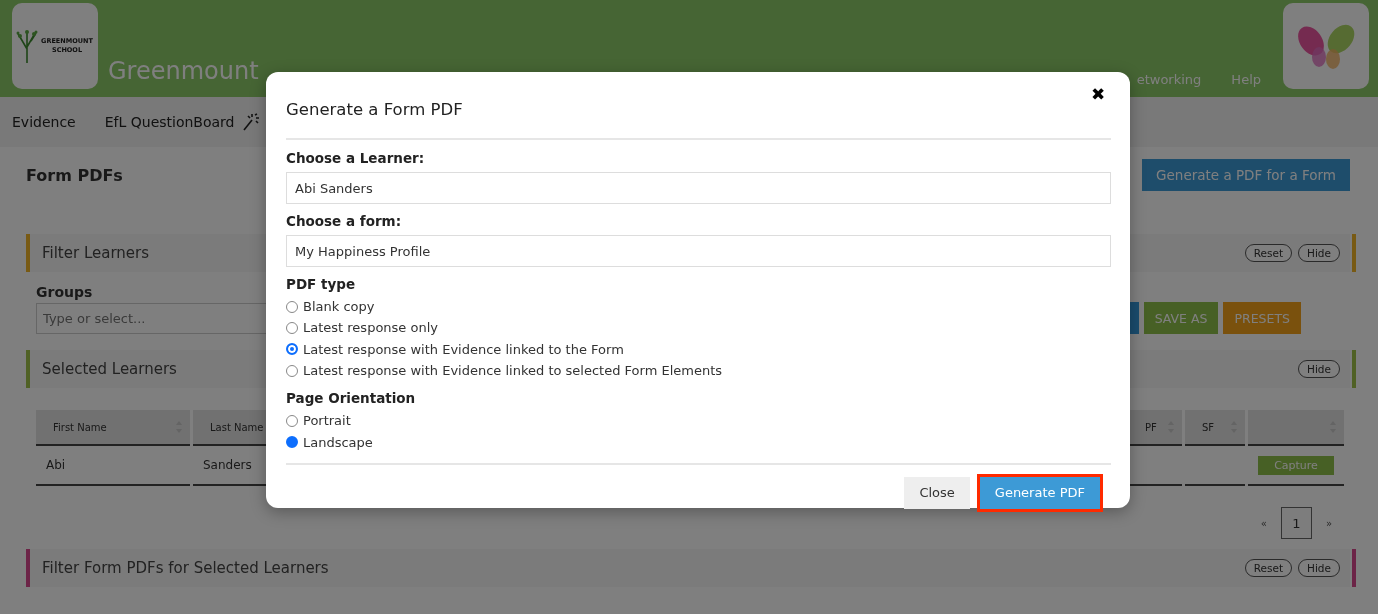 Image resolution: width=1378 pixels, height=614 pixels. What do you see at coordinates (370, 328) in the screenshot?
I see `option-label: Latest response only` at bounding box center [370, 328].